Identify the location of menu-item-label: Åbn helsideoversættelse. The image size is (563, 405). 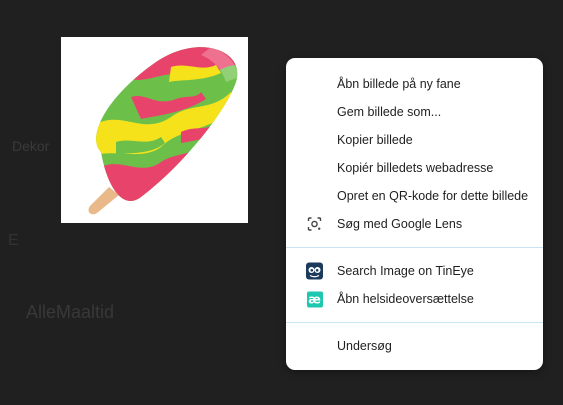
(405, 299).